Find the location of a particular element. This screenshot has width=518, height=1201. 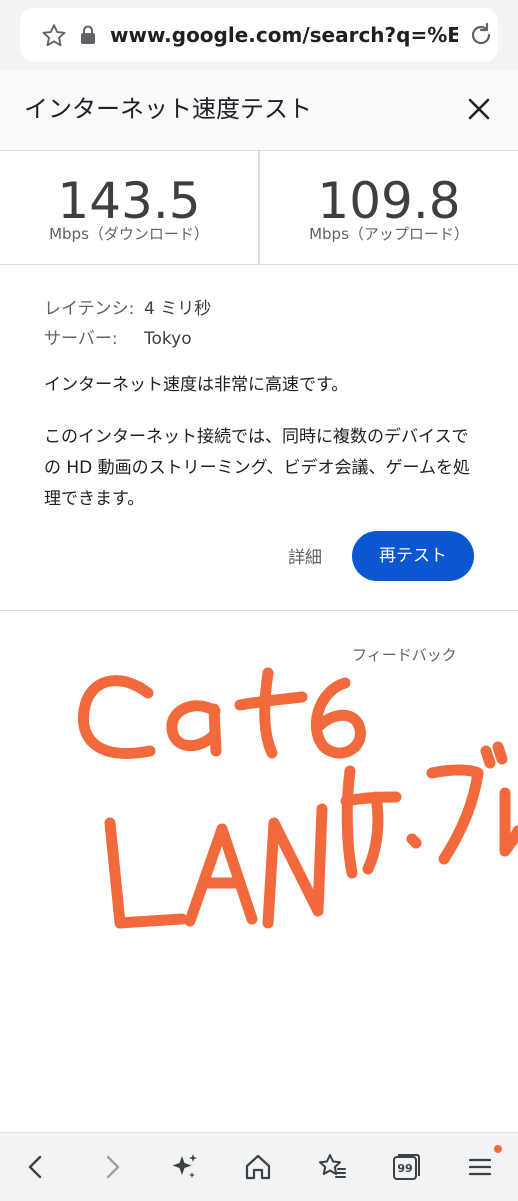

server-label: サーバー: is located at coordinates (81, 339).